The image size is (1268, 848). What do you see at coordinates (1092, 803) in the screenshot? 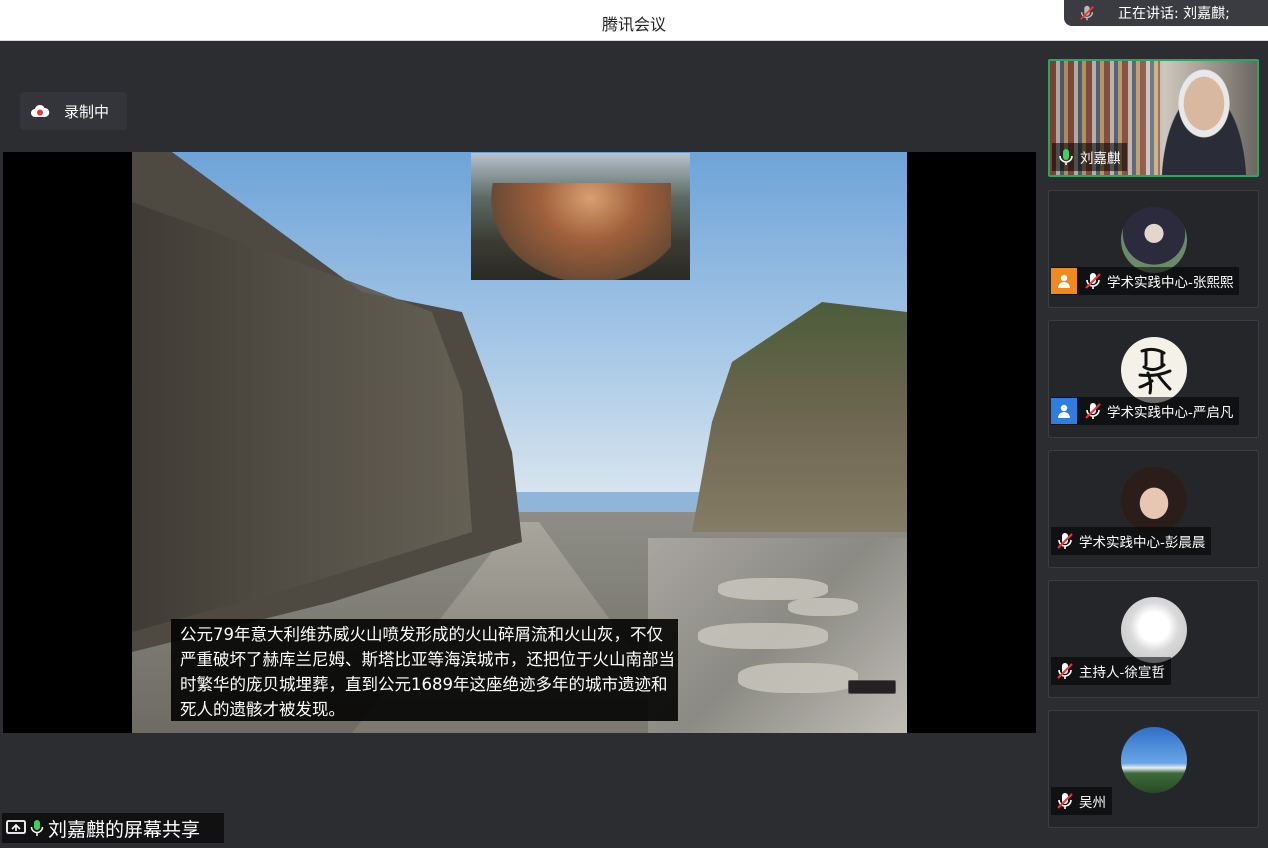
I see `participant-name: 吴州` at bounding box center [1092, 803].